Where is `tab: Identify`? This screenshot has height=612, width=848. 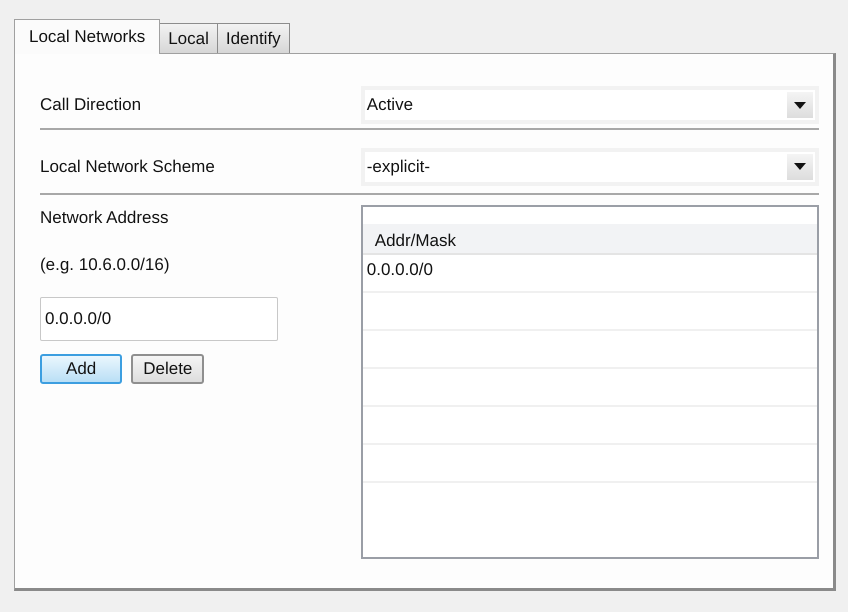
tab: Identify is located at coordinates (253, 38).